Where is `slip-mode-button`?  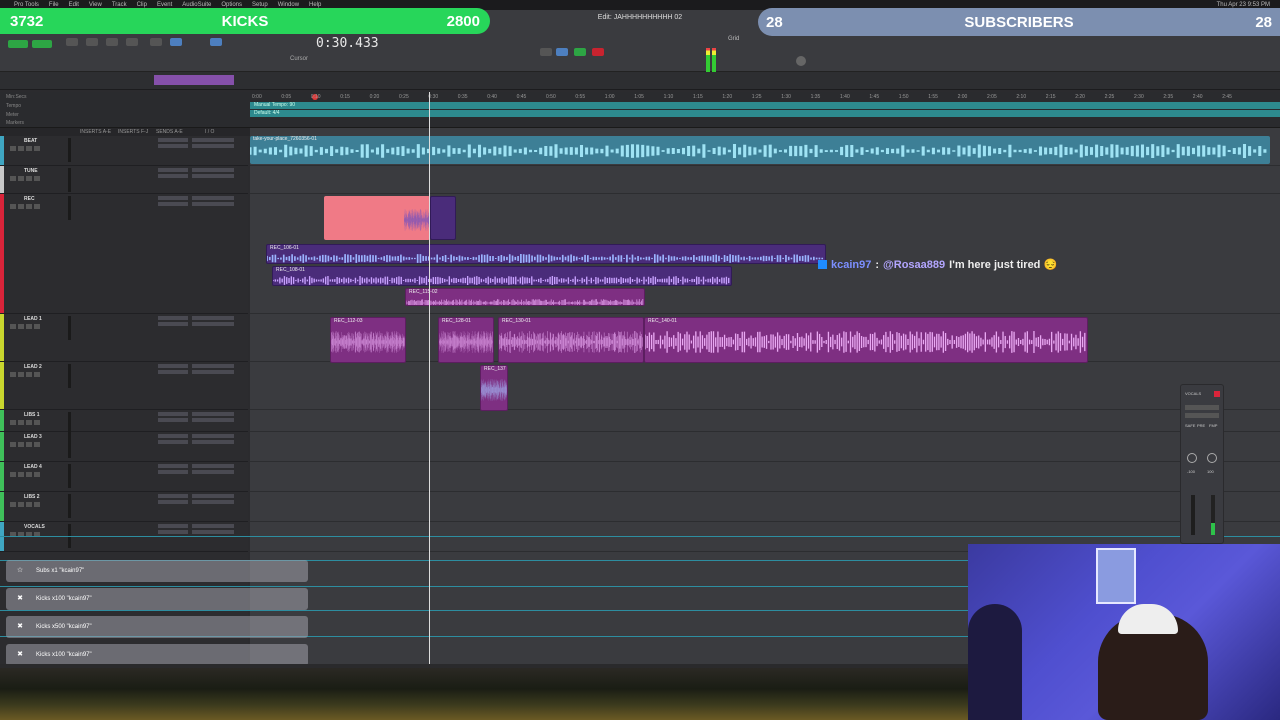
slip-mode-button is located at coordinates (42, 44).